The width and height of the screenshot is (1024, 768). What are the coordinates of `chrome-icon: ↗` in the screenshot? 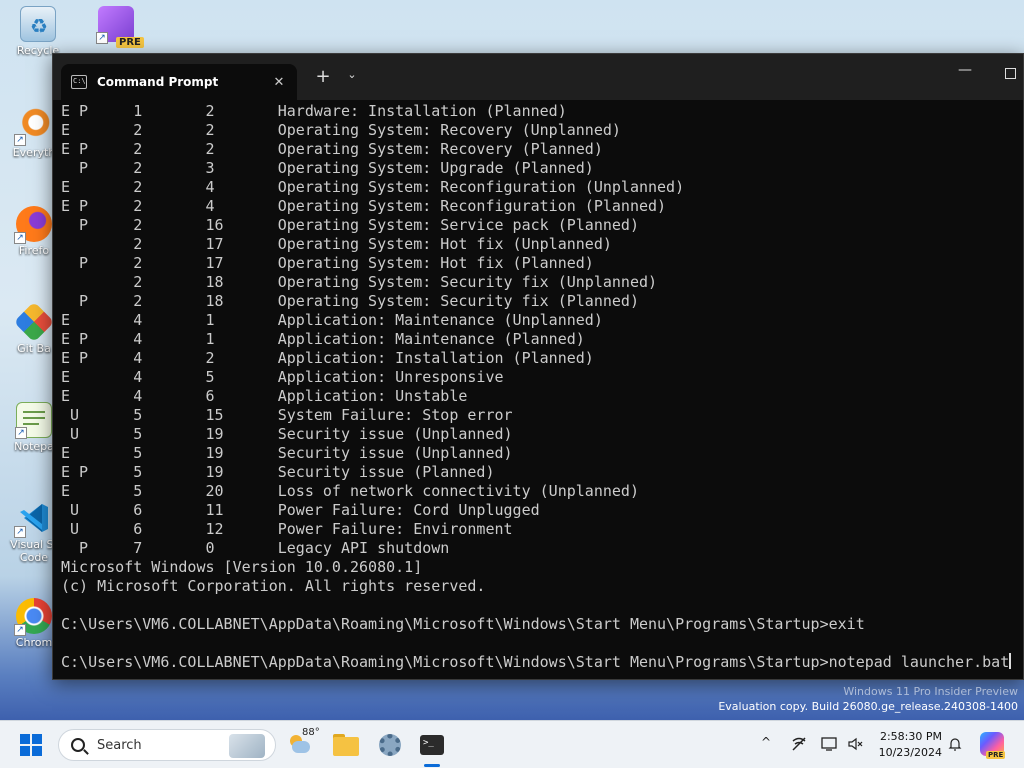 It's located at (33, 617).